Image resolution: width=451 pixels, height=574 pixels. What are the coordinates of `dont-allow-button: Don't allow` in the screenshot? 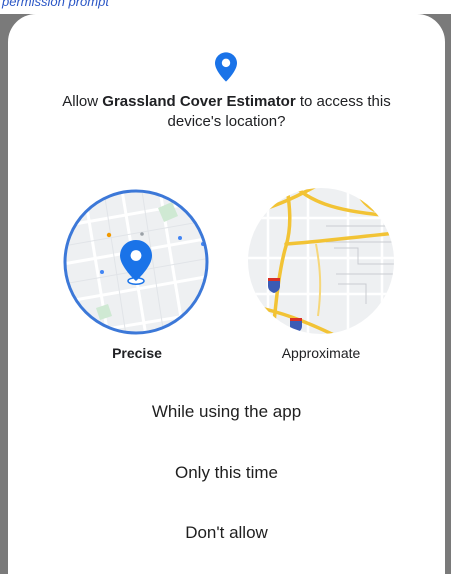 It's located at (226, 533).